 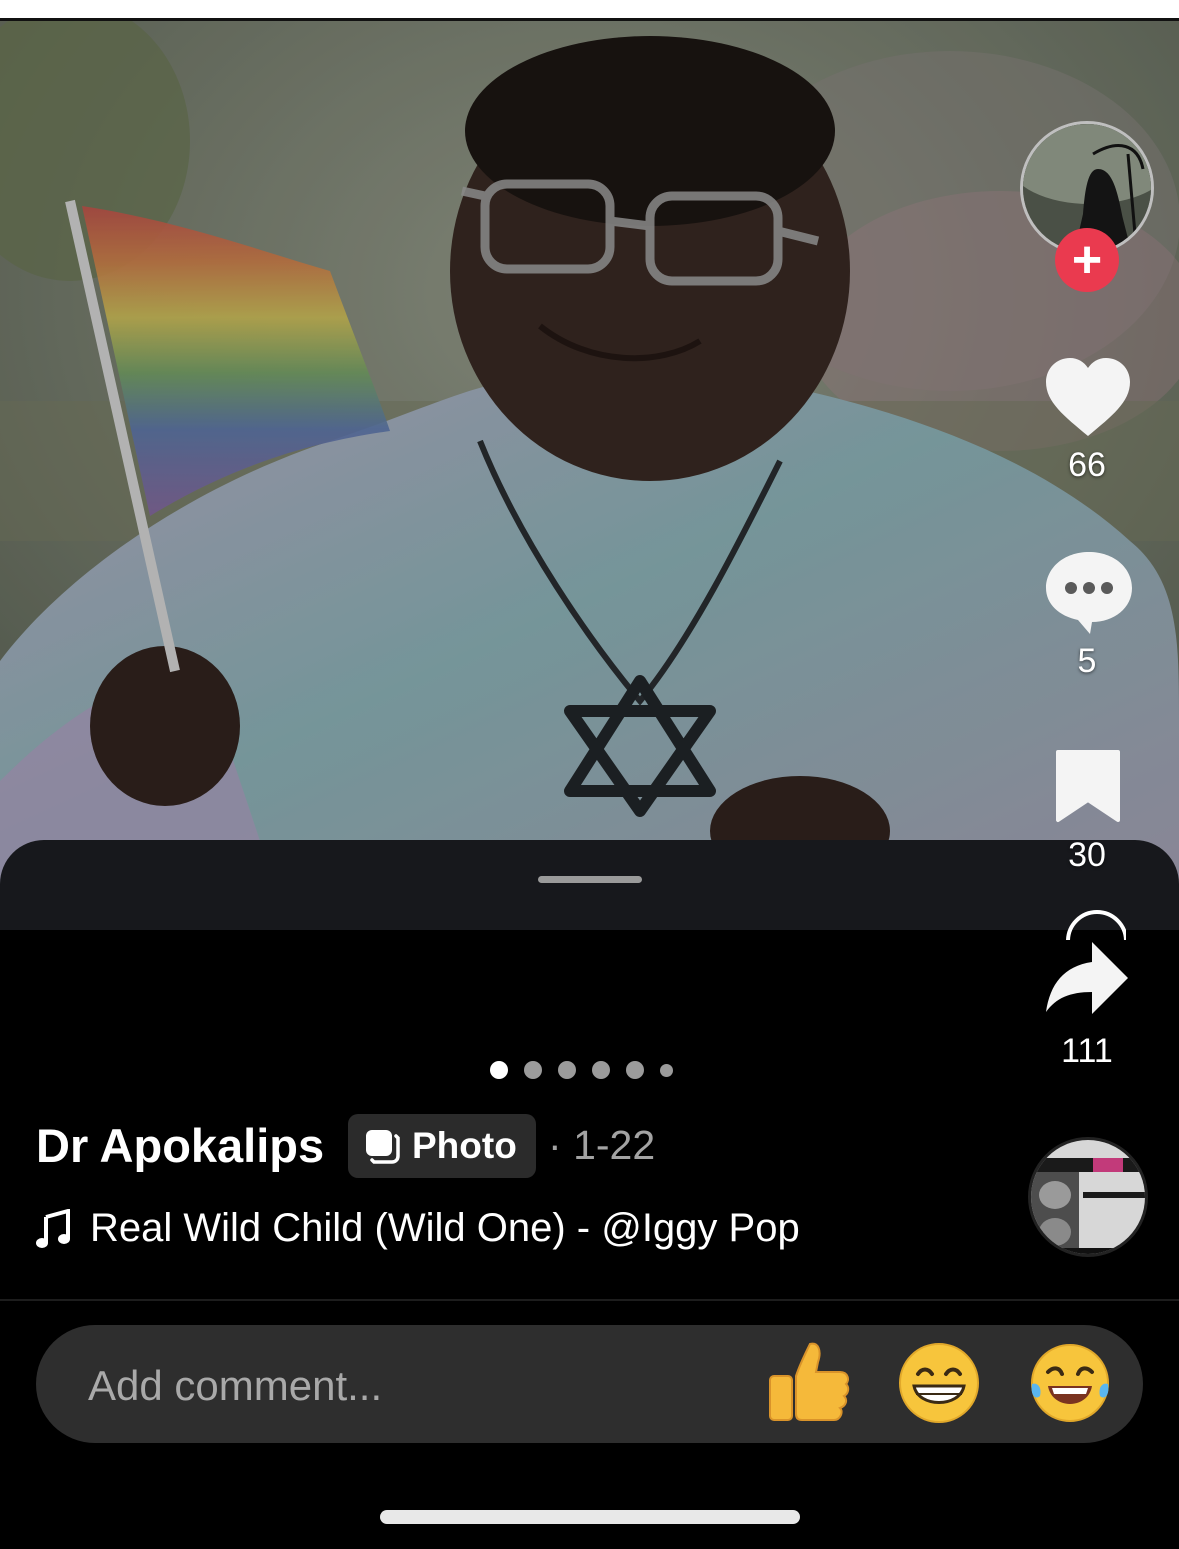 I want to click on grinning-emoji-button, so click(x=939, y=1383).